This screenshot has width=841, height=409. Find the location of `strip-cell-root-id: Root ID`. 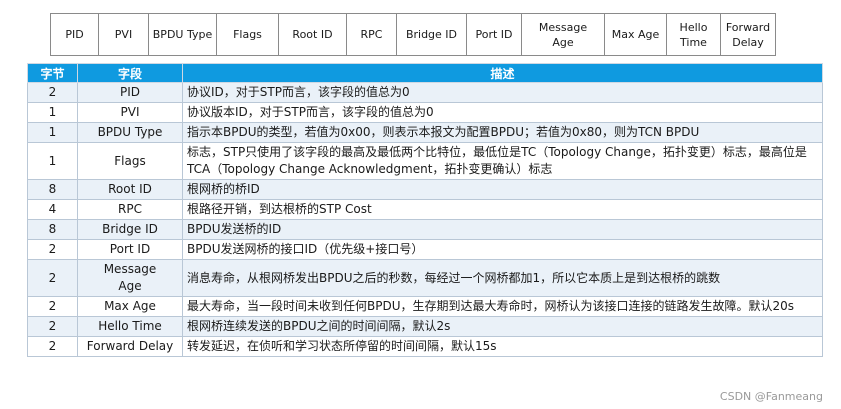

strip-cell-root-id: Root ID is located at coordinates (313, 34).